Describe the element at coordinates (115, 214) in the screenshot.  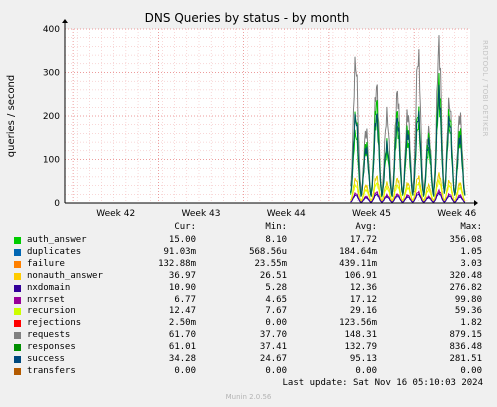
I see `x-tick-label: Week 42` at that location.